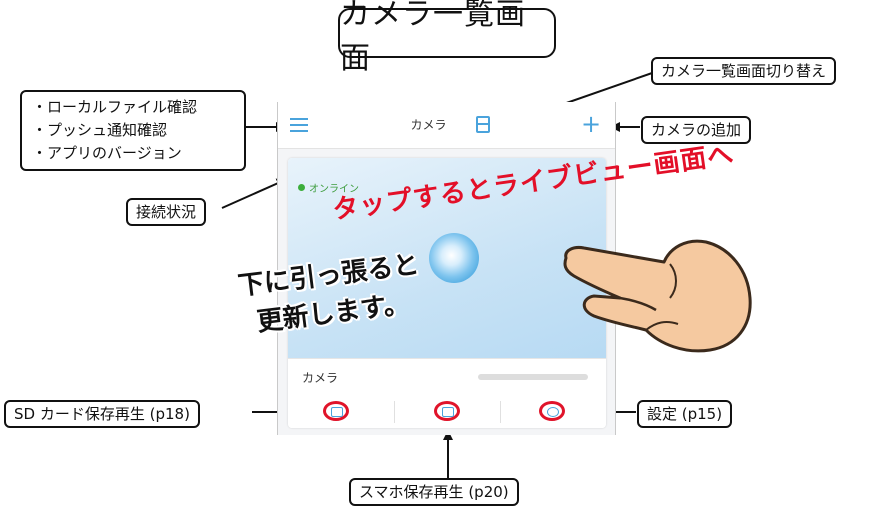 The width and height of the screenshot is (876, 507). Describe the element at coordinates (483, 124) in the screenshot. I see `view-switch-icon` at that location.